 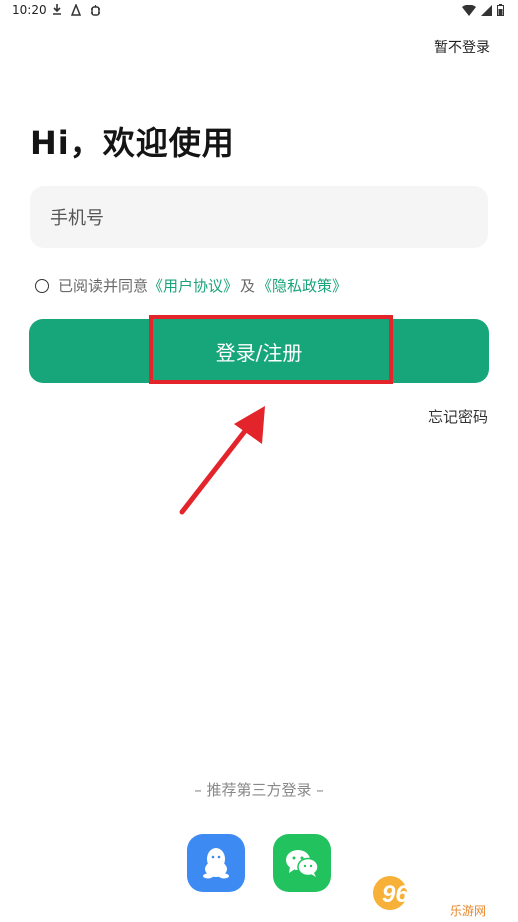 I want to click on system-icons, so click(x=483, y=10).